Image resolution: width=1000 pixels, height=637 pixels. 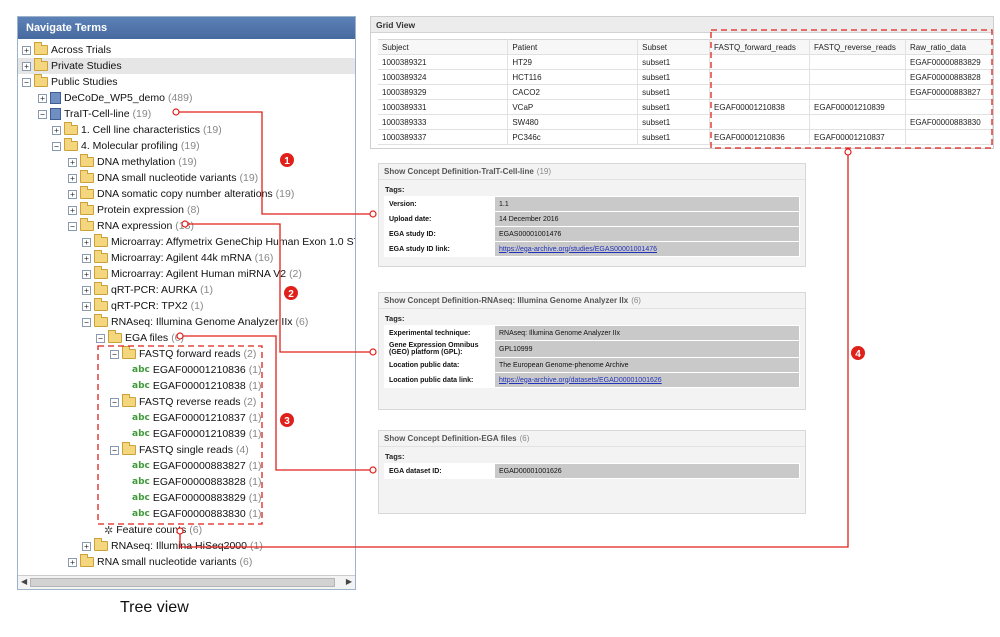 What do you see at coordinates (287, 421) in the screenshot?
I see `marker-3: 3` at bounding box center [287, 421].